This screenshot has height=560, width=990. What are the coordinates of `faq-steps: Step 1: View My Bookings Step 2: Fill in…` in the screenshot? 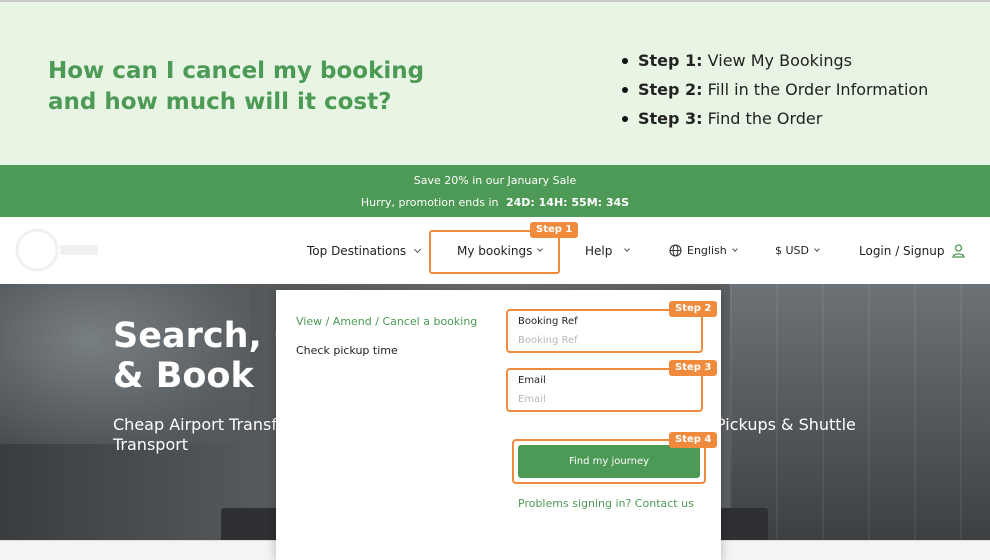 It's located at (774, 89).